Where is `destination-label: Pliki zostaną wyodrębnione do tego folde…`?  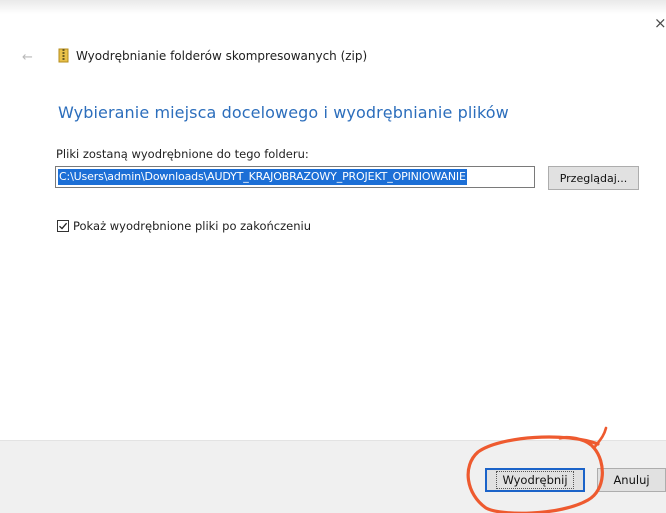 destination-label: Pliki zostaną wyodrębnione do tego folde… is located at coordinates (182, 154).